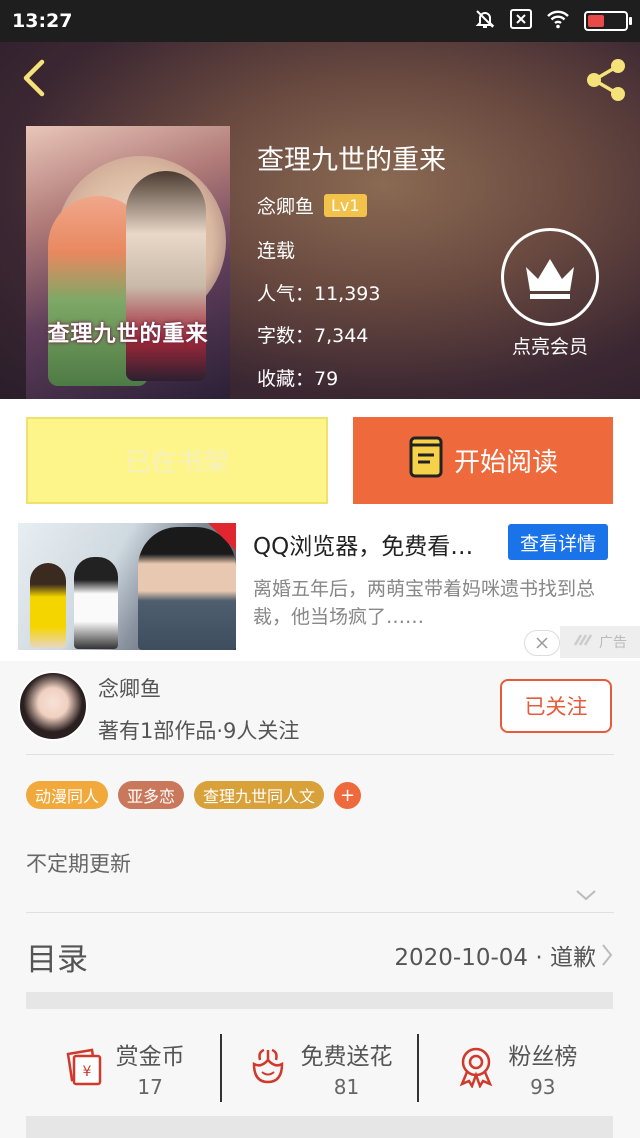 This screenshot has width=640, height=1138. I want to click on send-flower-button: 免费送花 81, so click(319, 1068).